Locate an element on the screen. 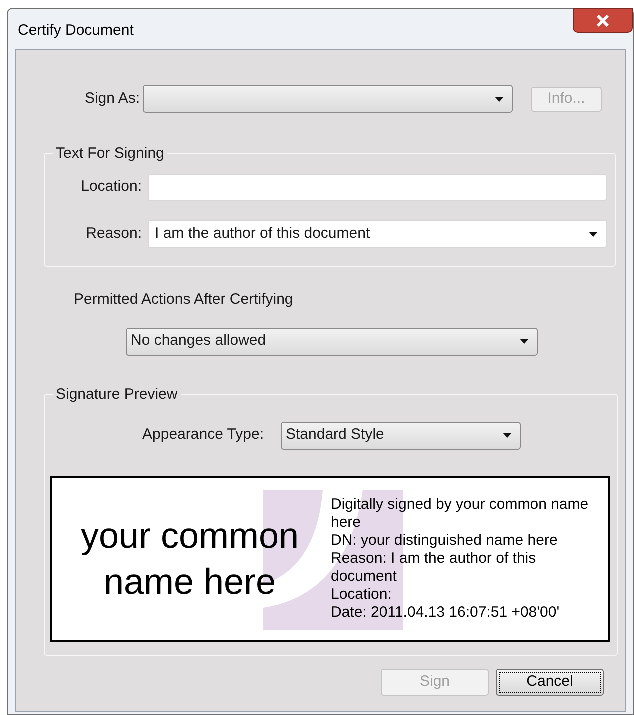 The width and height of the screenshot is (634, 715). dialog-button: Cancel is located at coordinates (550, 682).